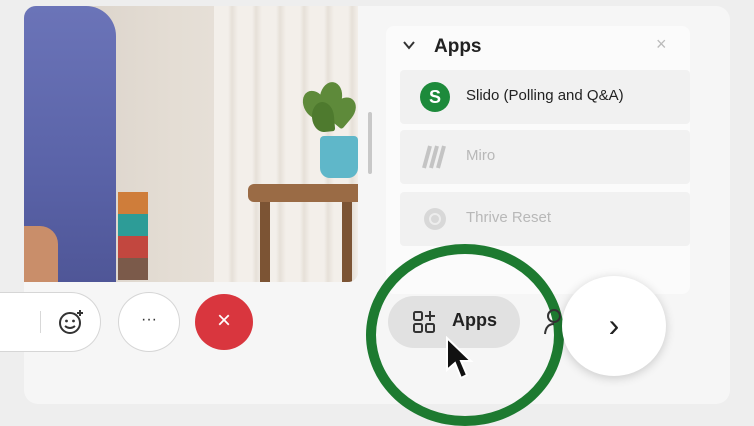  I want to click on mouse-cursor-icon, so click(460, 358).